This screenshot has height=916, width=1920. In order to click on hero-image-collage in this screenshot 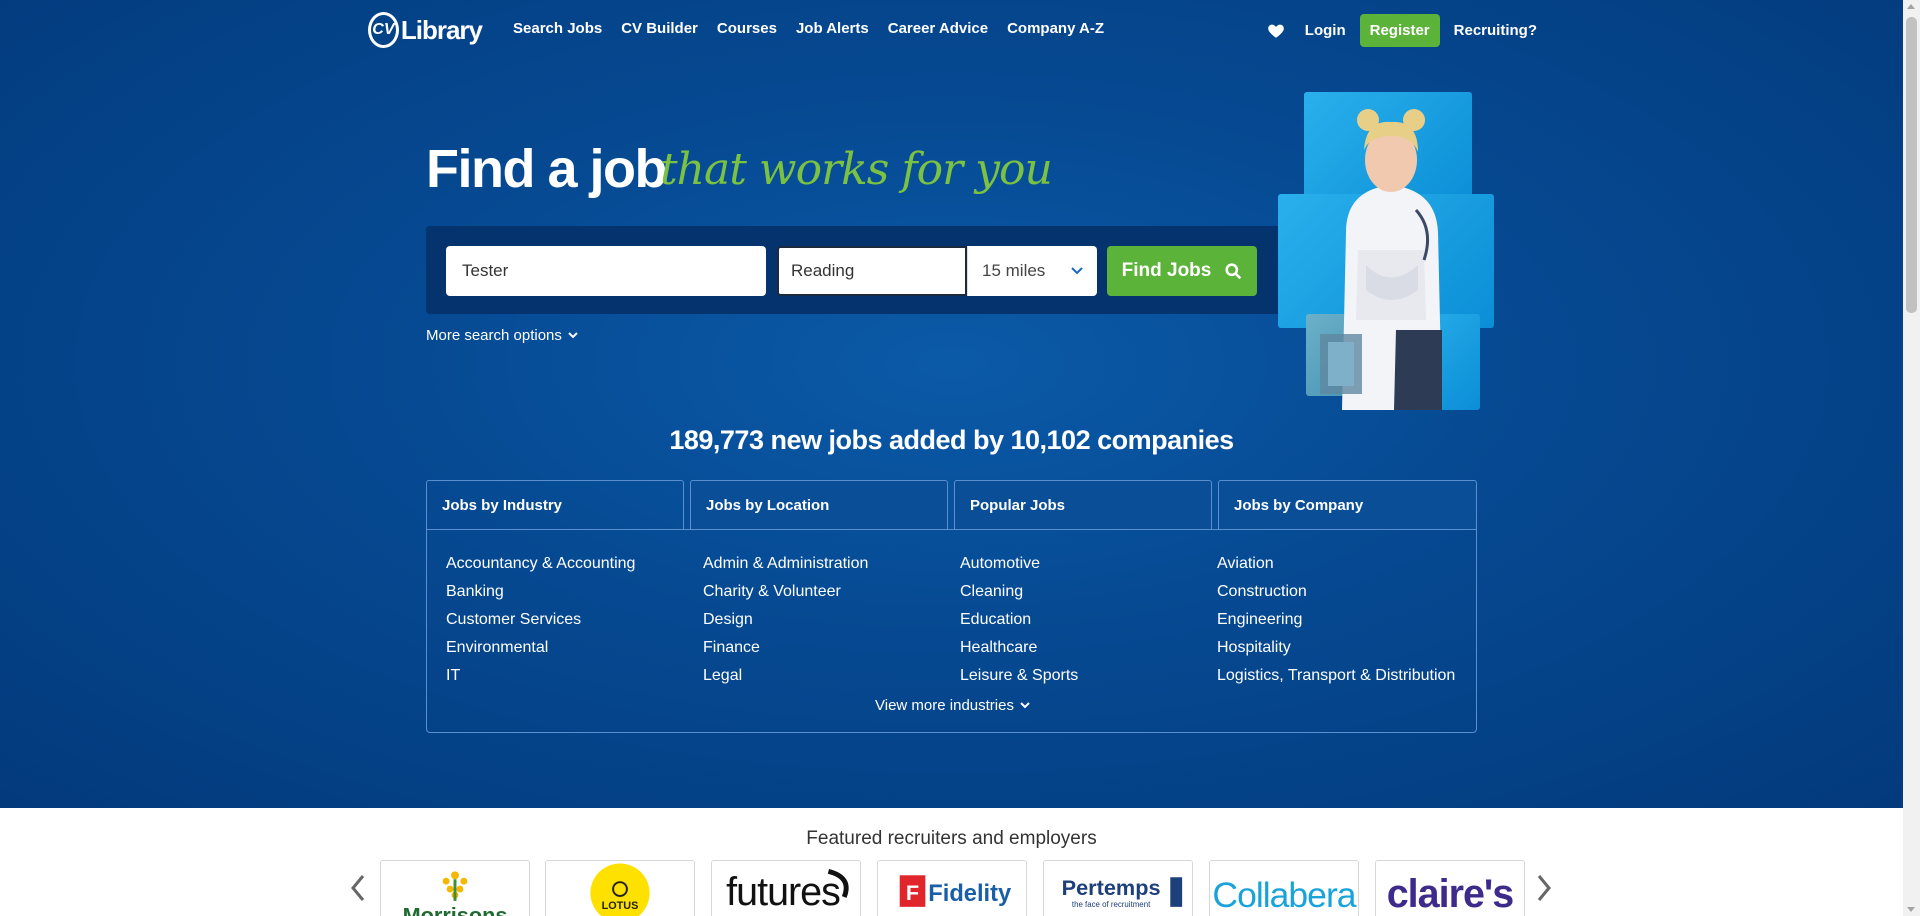, I will do `click(1386, 250)`.